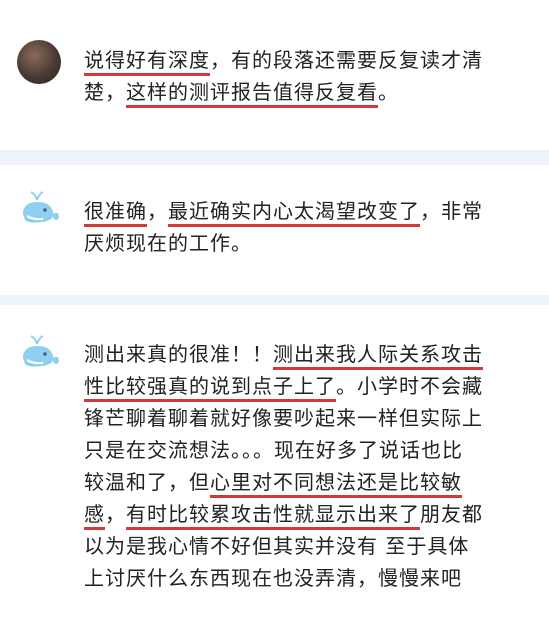 This screenshot has height=641, width=549. I want to click on text-segment: ，有的段落还需要反复读才清, so click(346, 60).